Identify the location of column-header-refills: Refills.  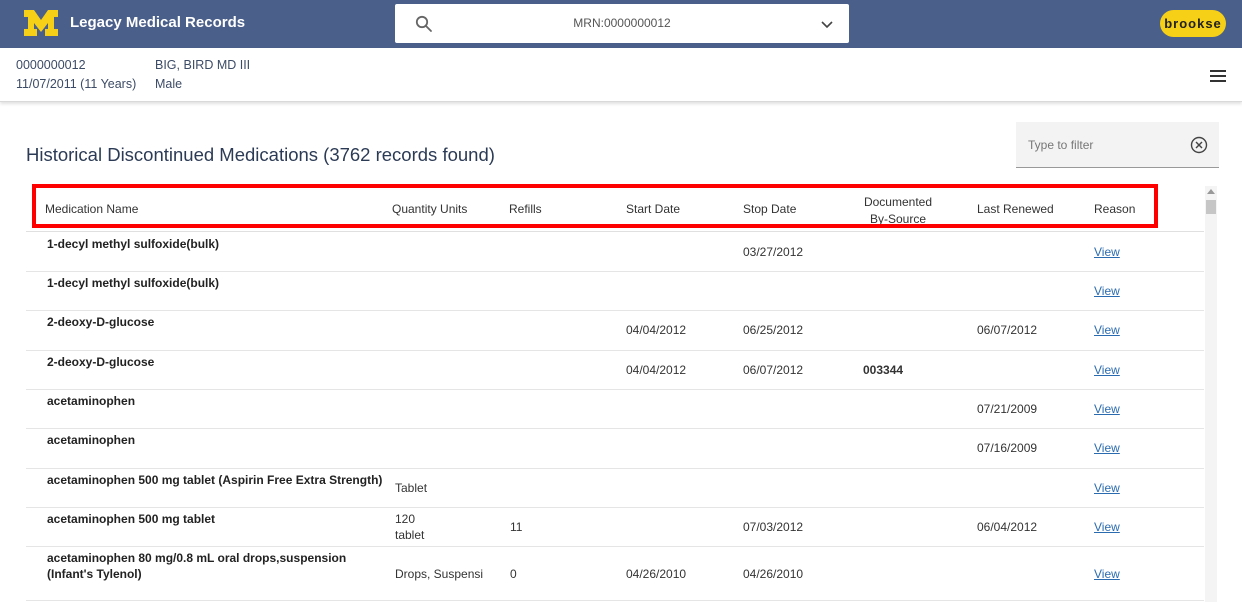
(525, 209).